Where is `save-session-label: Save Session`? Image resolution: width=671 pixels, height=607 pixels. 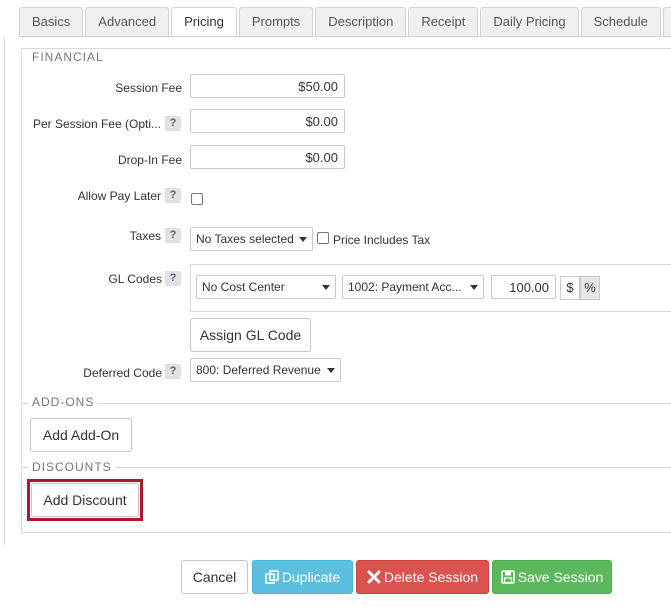 save-session-label: Save Session is located at coordinates (560, 577).